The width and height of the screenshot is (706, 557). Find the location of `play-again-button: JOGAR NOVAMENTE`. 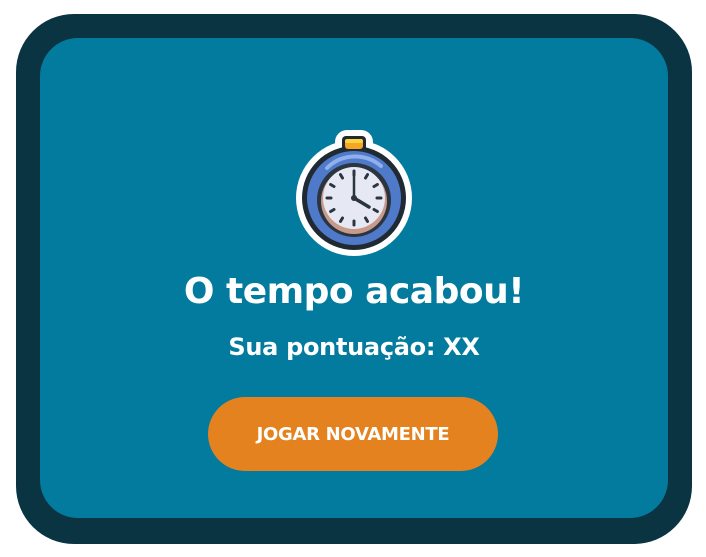

play-again-button: JOGAR NOVAMENTE is located at coordinates (353, 434).